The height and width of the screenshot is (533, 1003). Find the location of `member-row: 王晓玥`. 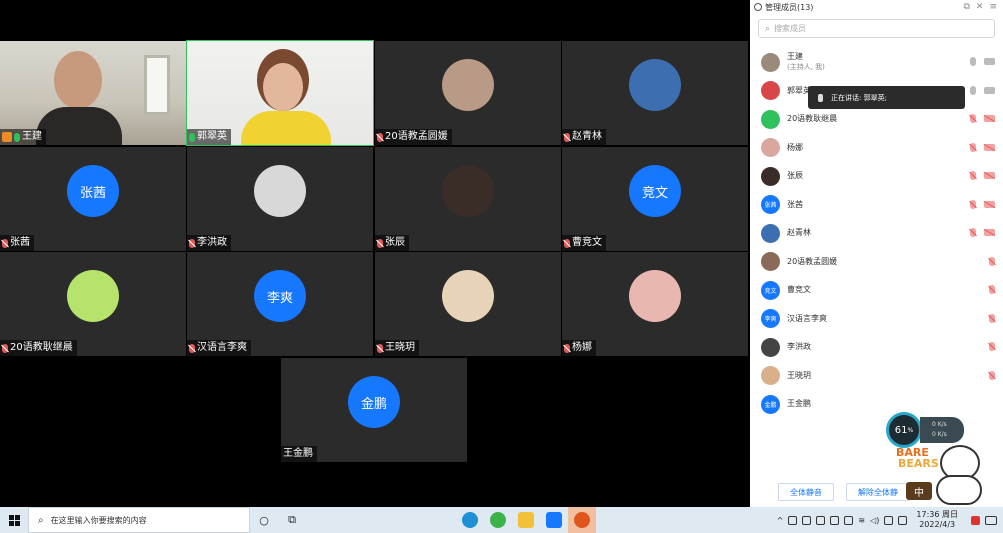

member-row: 王晓玥 is located at coordinates (876, 376).